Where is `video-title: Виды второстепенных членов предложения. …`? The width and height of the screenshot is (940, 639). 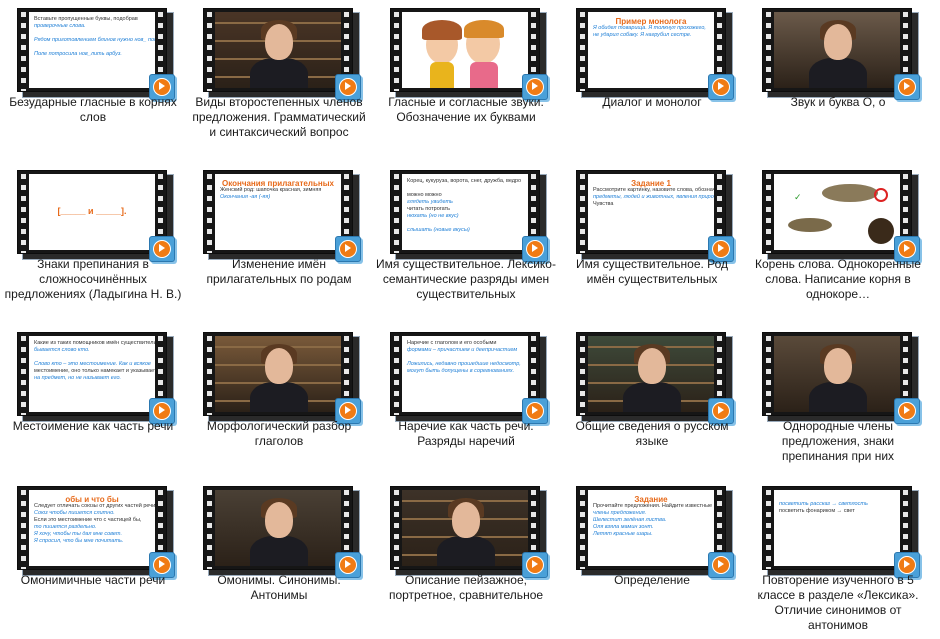
video-title: Виды второстепенных членов предложения. … is located at coordinates (279, 117).